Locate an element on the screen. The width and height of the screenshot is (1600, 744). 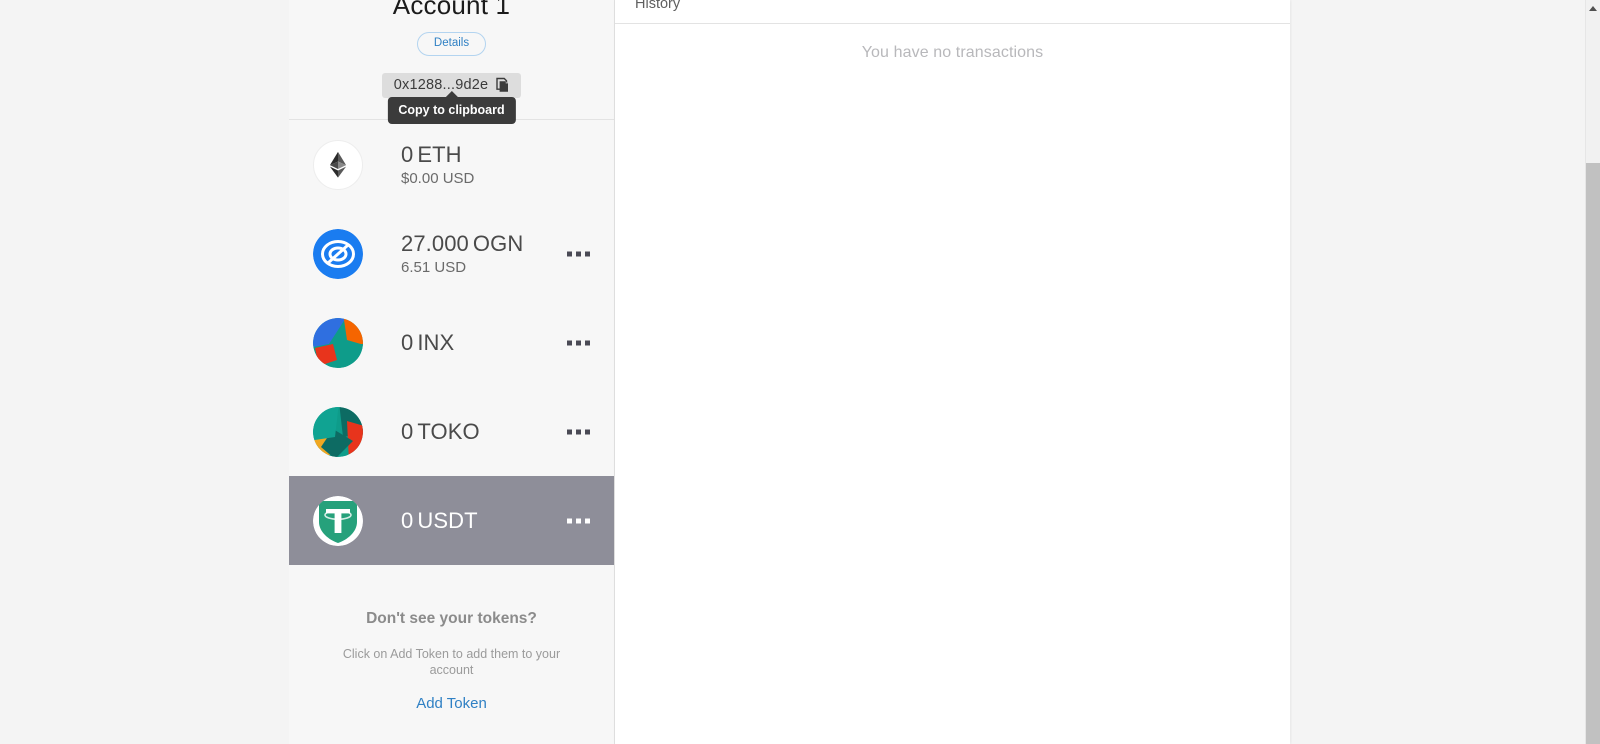
token-row-inx: 0 INX is located at coordinates (451, 342).